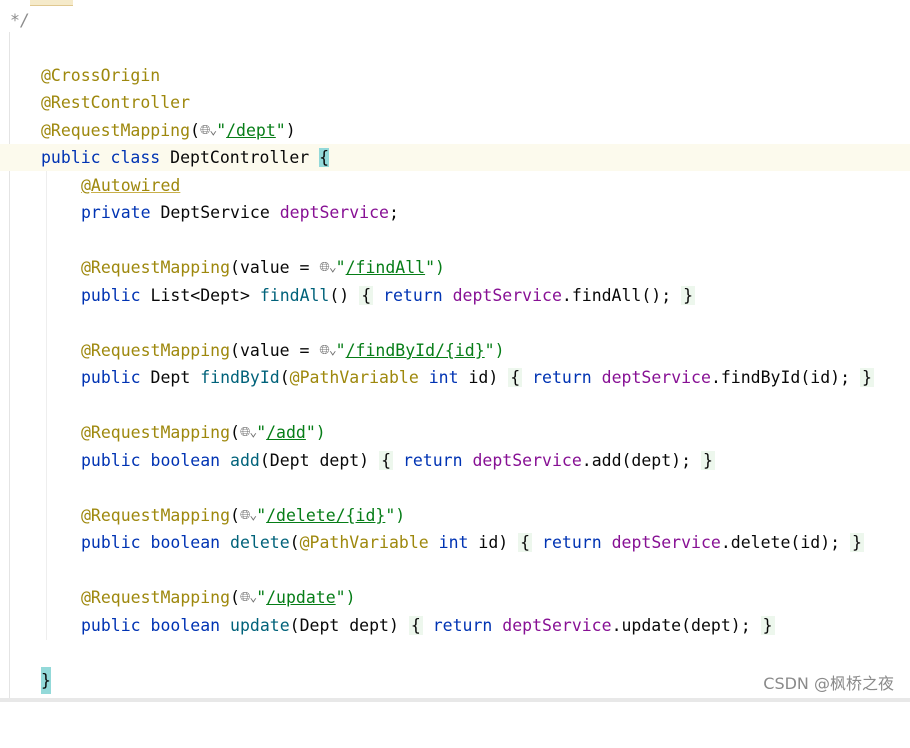 The height and width of the screenshot is (748, 910). Describe the element at coordinates (240, 212) in the screenshot. I see `field-declaration: private DeptService deptService;` at that location.